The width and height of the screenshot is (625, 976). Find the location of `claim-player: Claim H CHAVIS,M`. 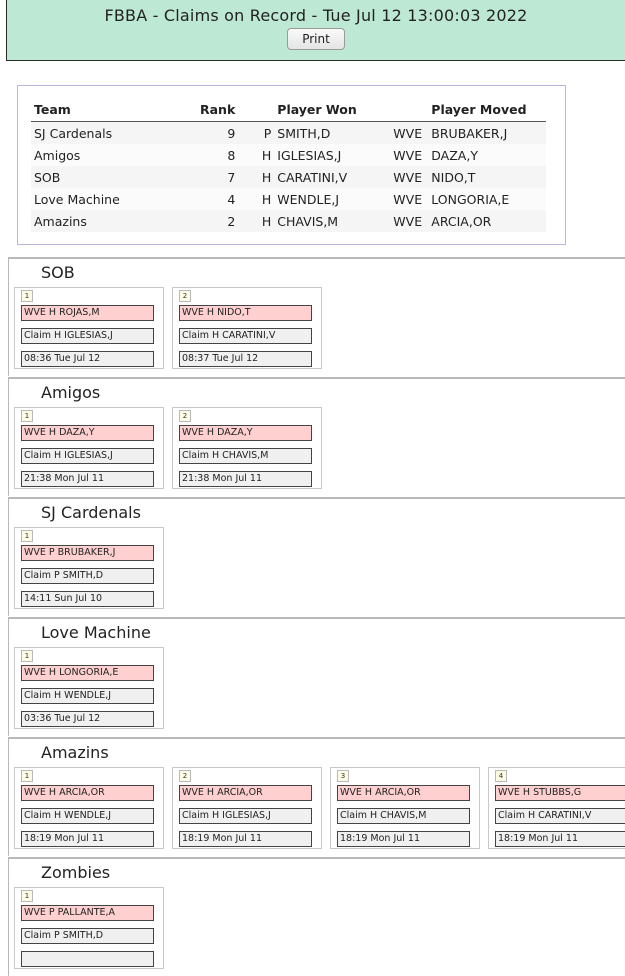

claim-player: Claim H CHAVIS,M is located at coordinates (403, 816).